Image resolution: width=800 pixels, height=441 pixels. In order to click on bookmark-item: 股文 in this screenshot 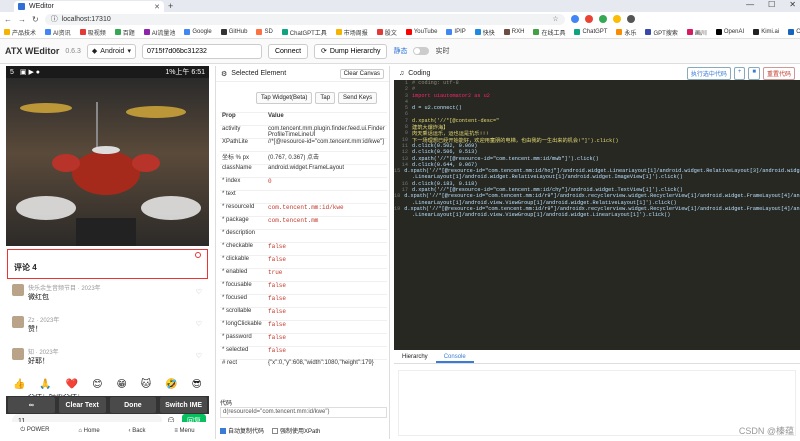, I will do `click(386, 32)`.